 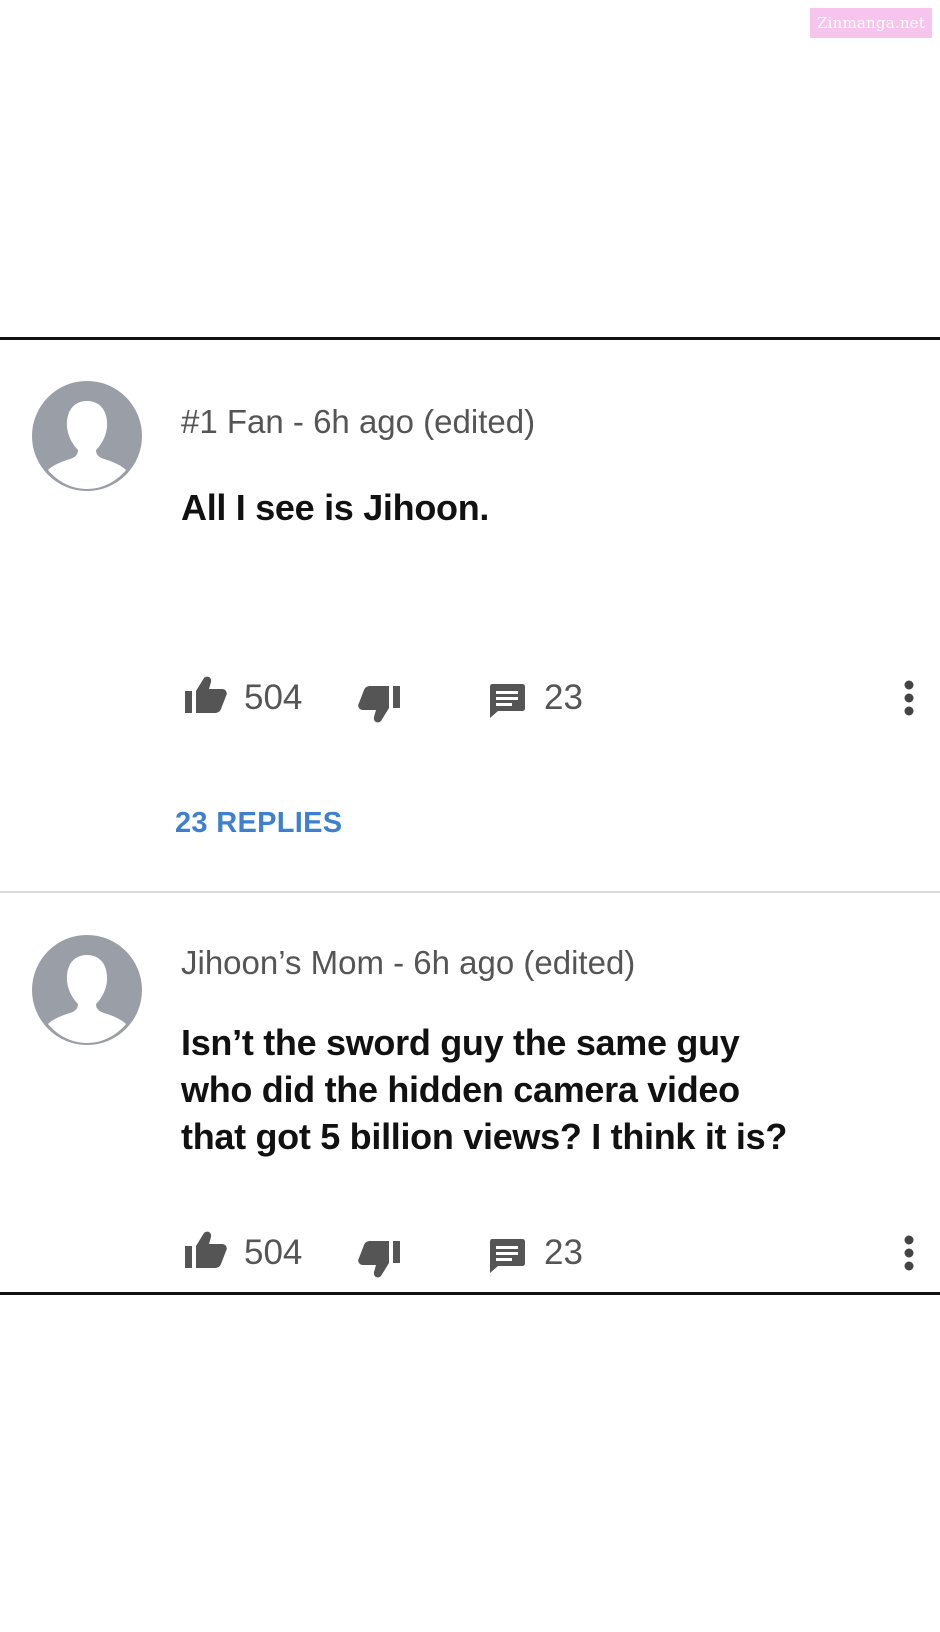 I want to click on watermark: Zinmanga.net, so click(x=871, y=23).